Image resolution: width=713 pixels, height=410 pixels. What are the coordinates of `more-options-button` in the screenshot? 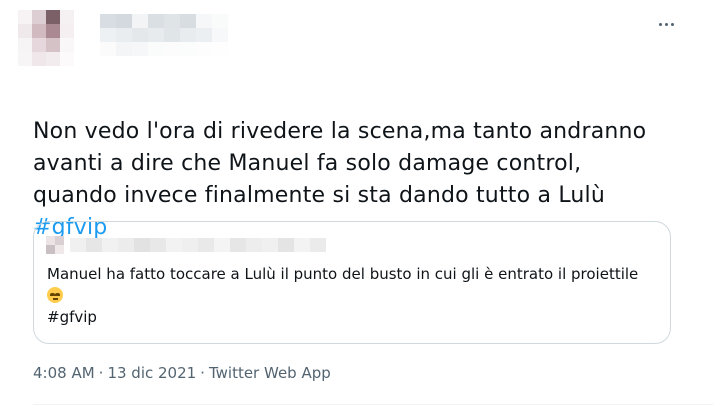 It's located at (666, 24).